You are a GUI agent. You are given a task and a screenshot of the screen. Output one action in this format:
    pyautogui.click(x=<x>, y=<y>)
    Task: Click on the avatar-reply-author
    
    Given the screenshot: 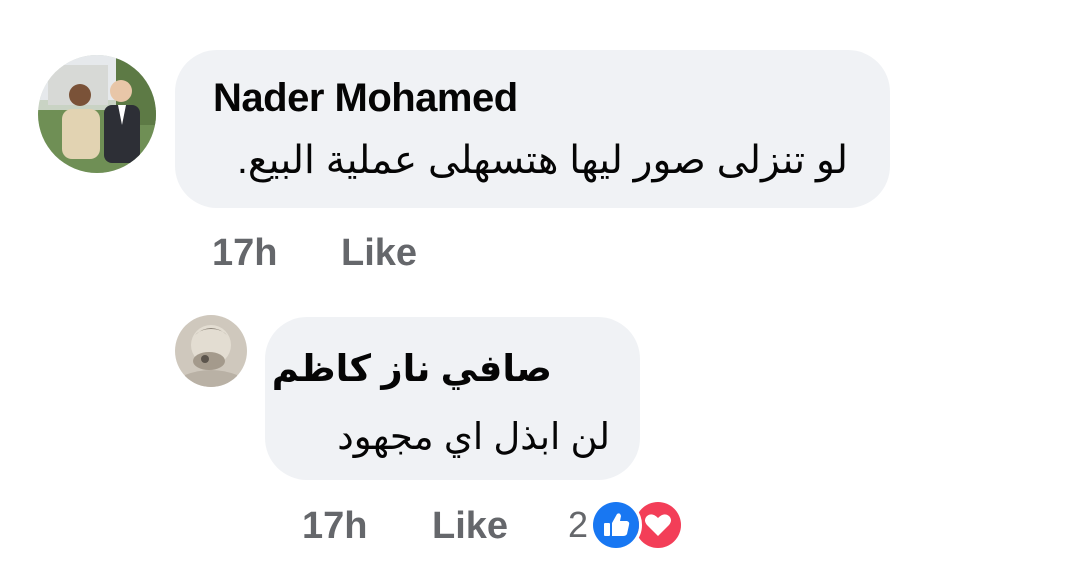 What is the action you would take?
    pyautogui.click(x=211, y=351)
    